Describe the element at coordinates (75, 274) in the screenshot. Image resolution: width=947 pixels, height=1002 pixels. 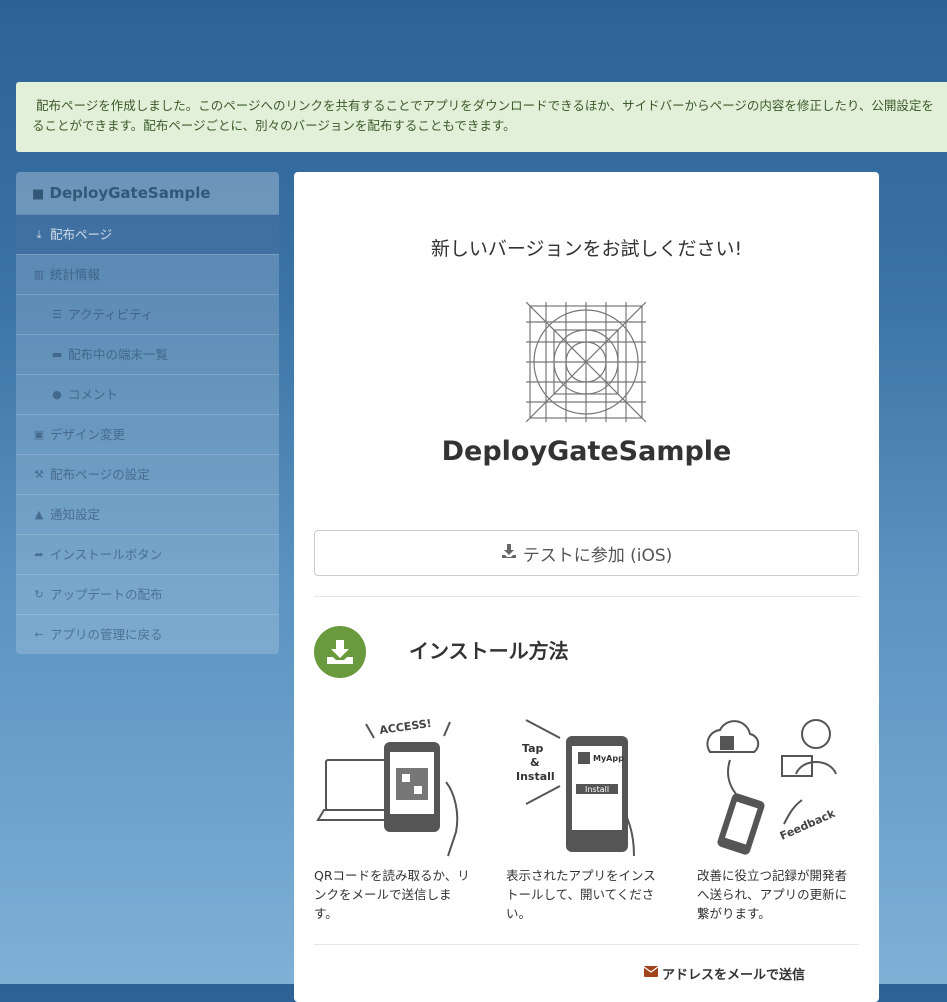
I see `sidebar-item-label: 統計情報` at that location.